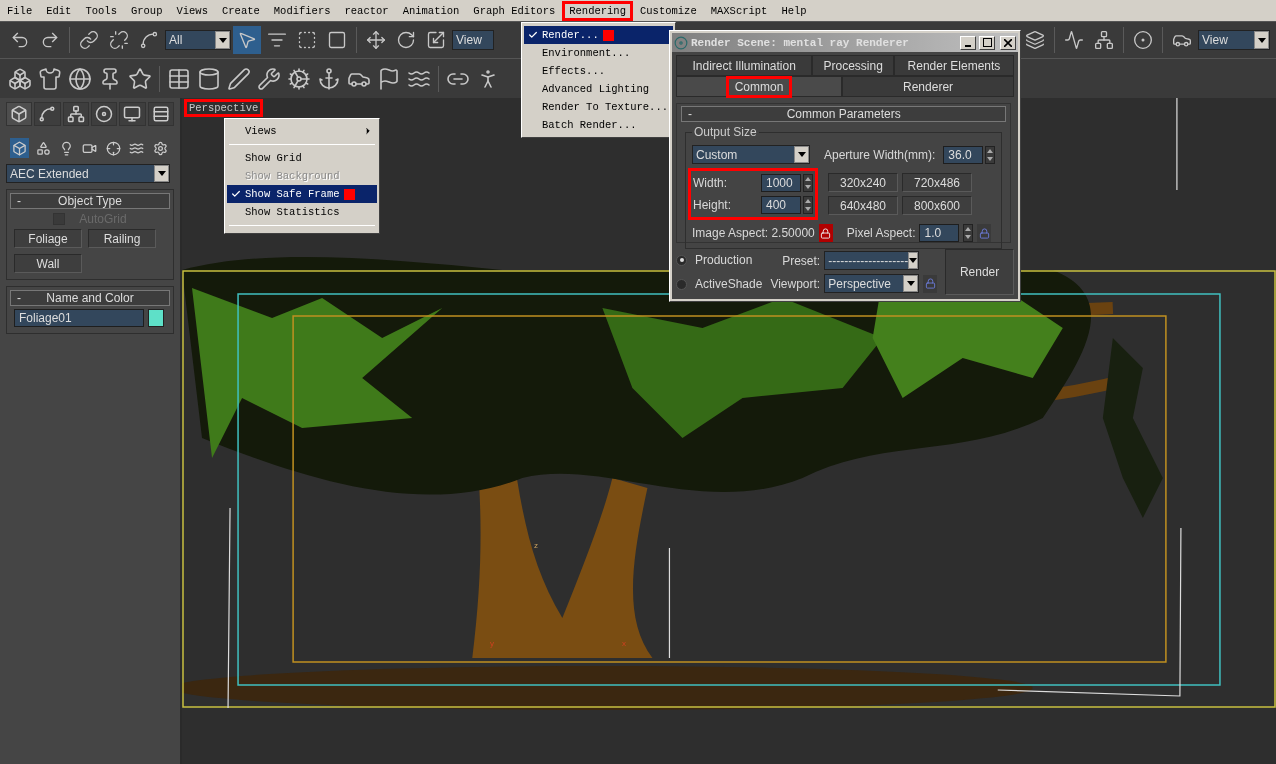 Image resolution: width=1276 pixels, height=764 pixels. Describe the element at coordinates (292, 194) in the screenshot. I see `menu-item-label: Show Safe Frame` at that location.